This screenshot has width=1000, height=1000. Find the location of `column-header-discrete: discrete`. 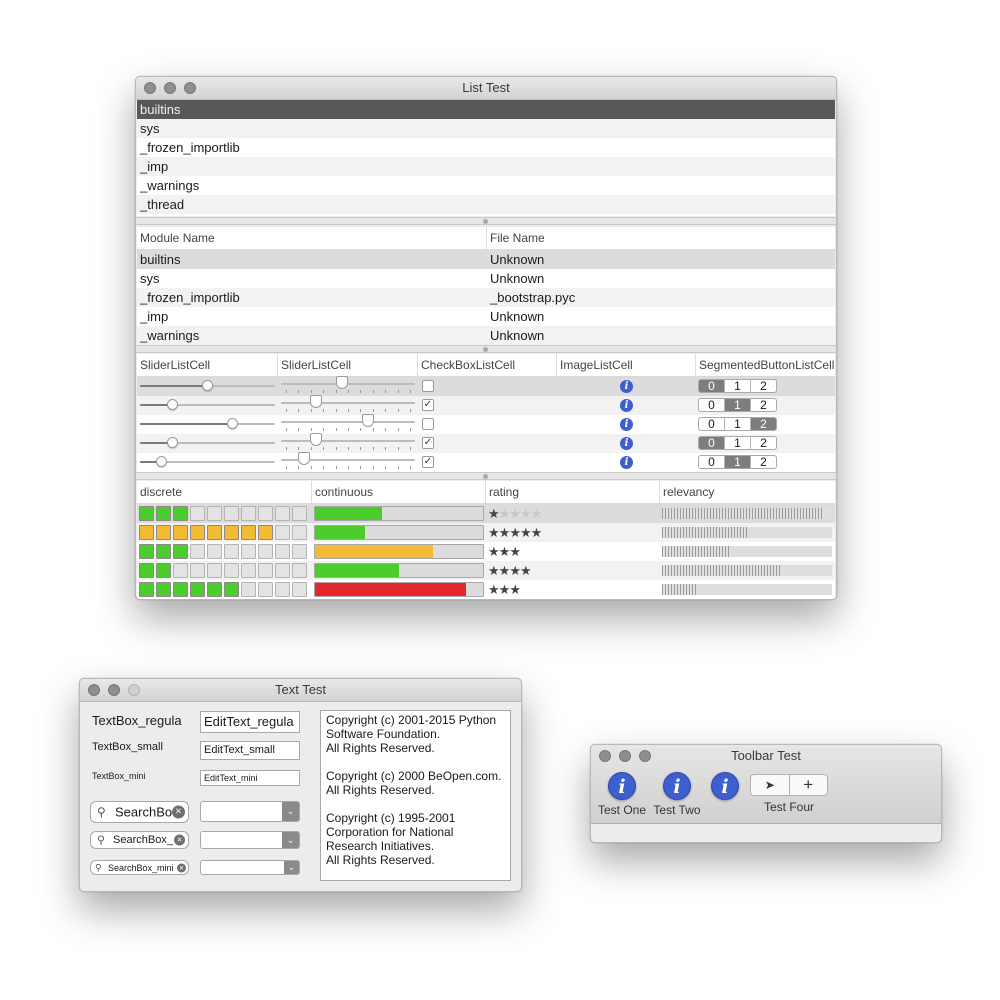

column-header-discrete: discrete is located at coordinates (224, 492).